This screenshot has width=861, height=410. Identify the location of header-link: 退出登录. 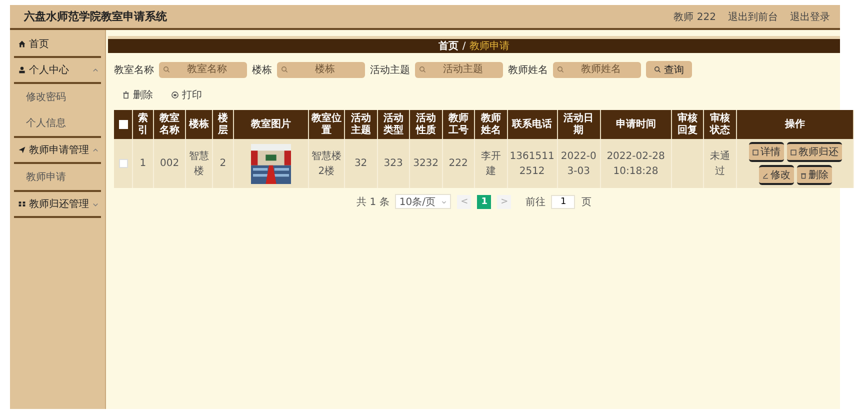
(810, 17).